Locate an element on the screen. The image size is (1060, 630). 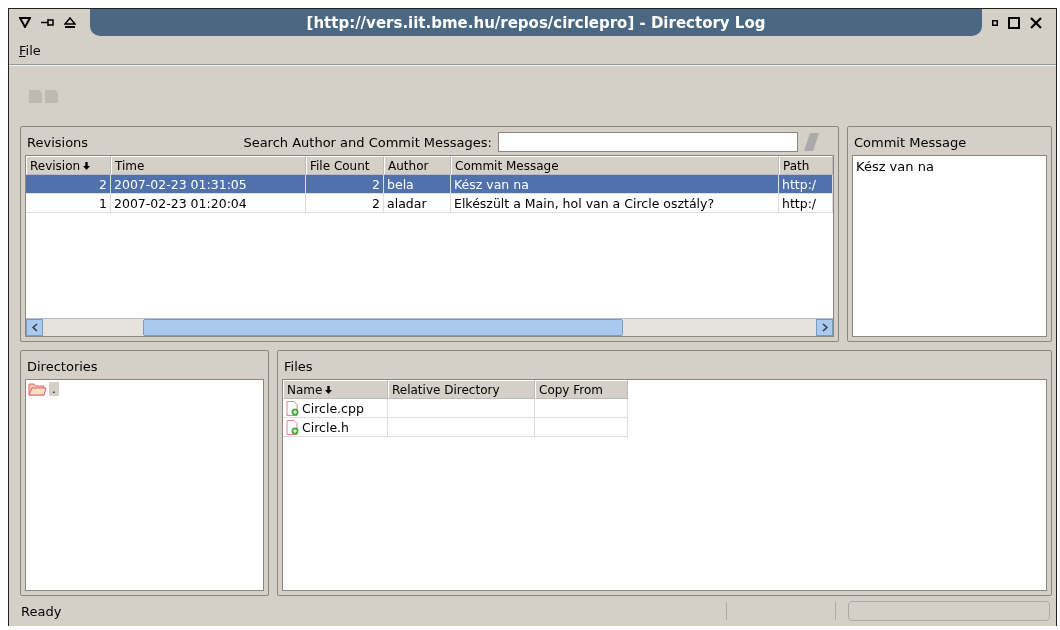
horizontal-scrollbar is located at coordinates (429, 327).